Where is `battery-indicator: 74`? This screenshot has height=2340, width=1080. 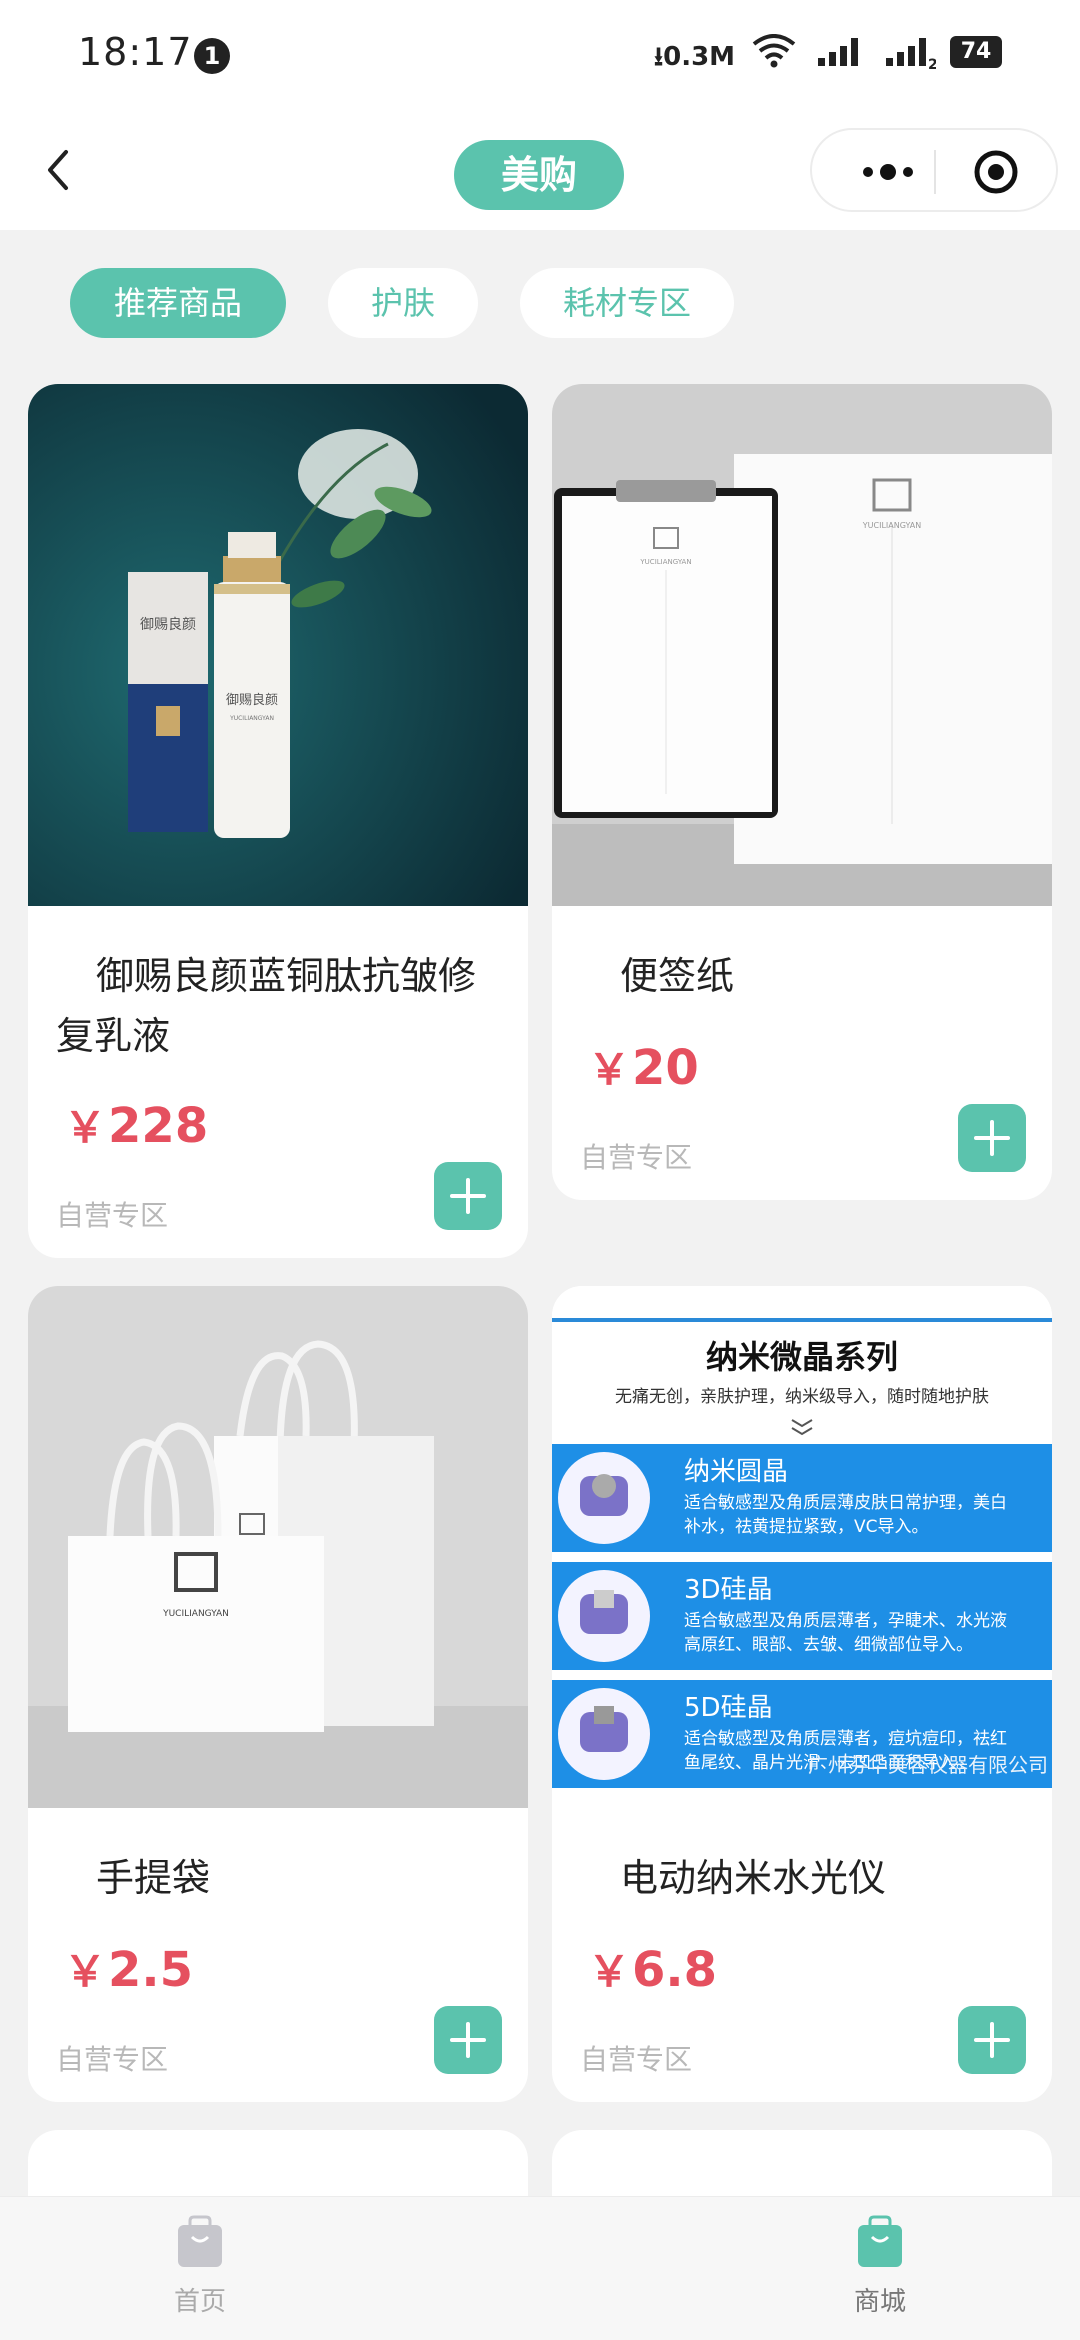 battery-indicator: 74 is located at coordinates (976, 52).